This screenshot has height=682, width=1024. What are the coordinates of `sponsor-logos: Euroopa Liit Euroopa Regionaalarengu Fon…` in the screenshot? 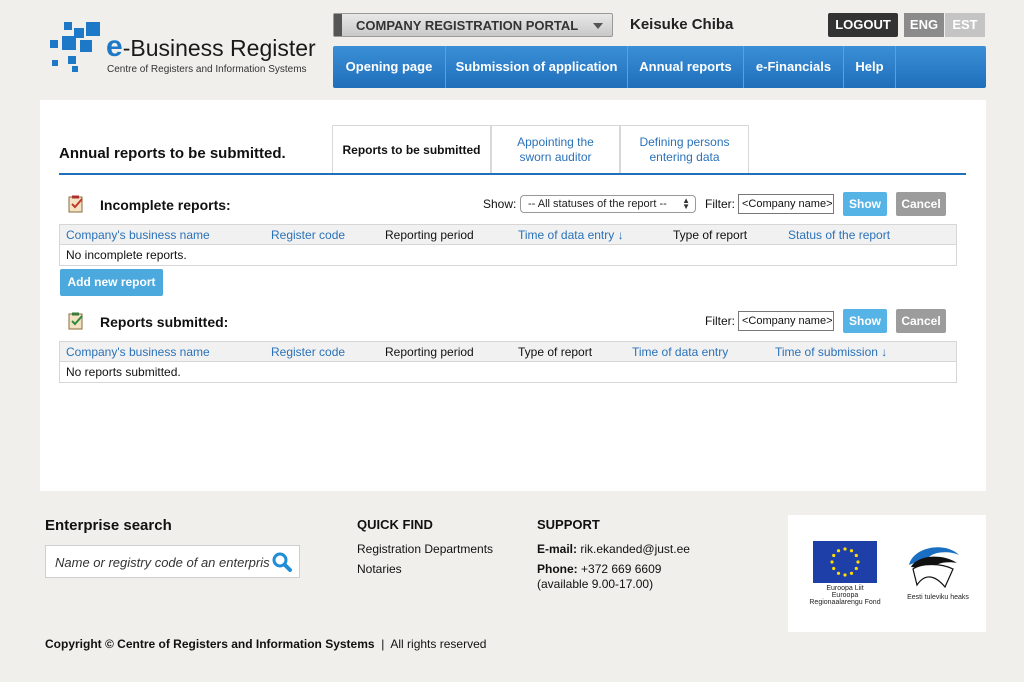 It's located at (887, 573).